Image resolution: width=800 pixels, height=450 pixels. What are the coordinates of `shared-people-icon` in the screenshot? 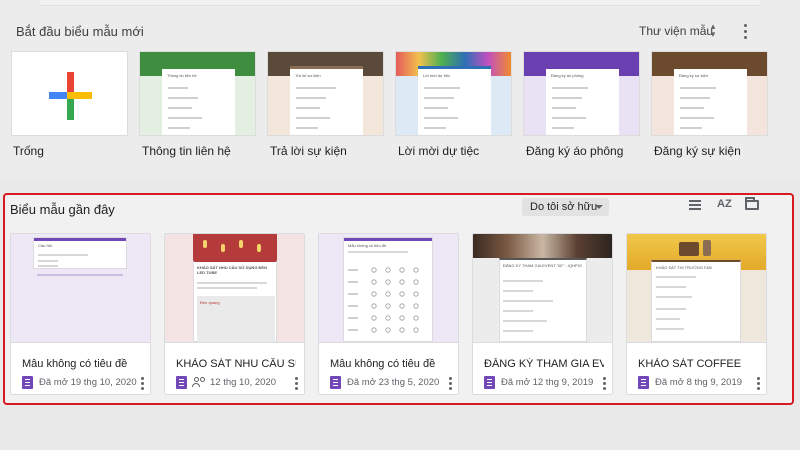 It's located at (199, 382).